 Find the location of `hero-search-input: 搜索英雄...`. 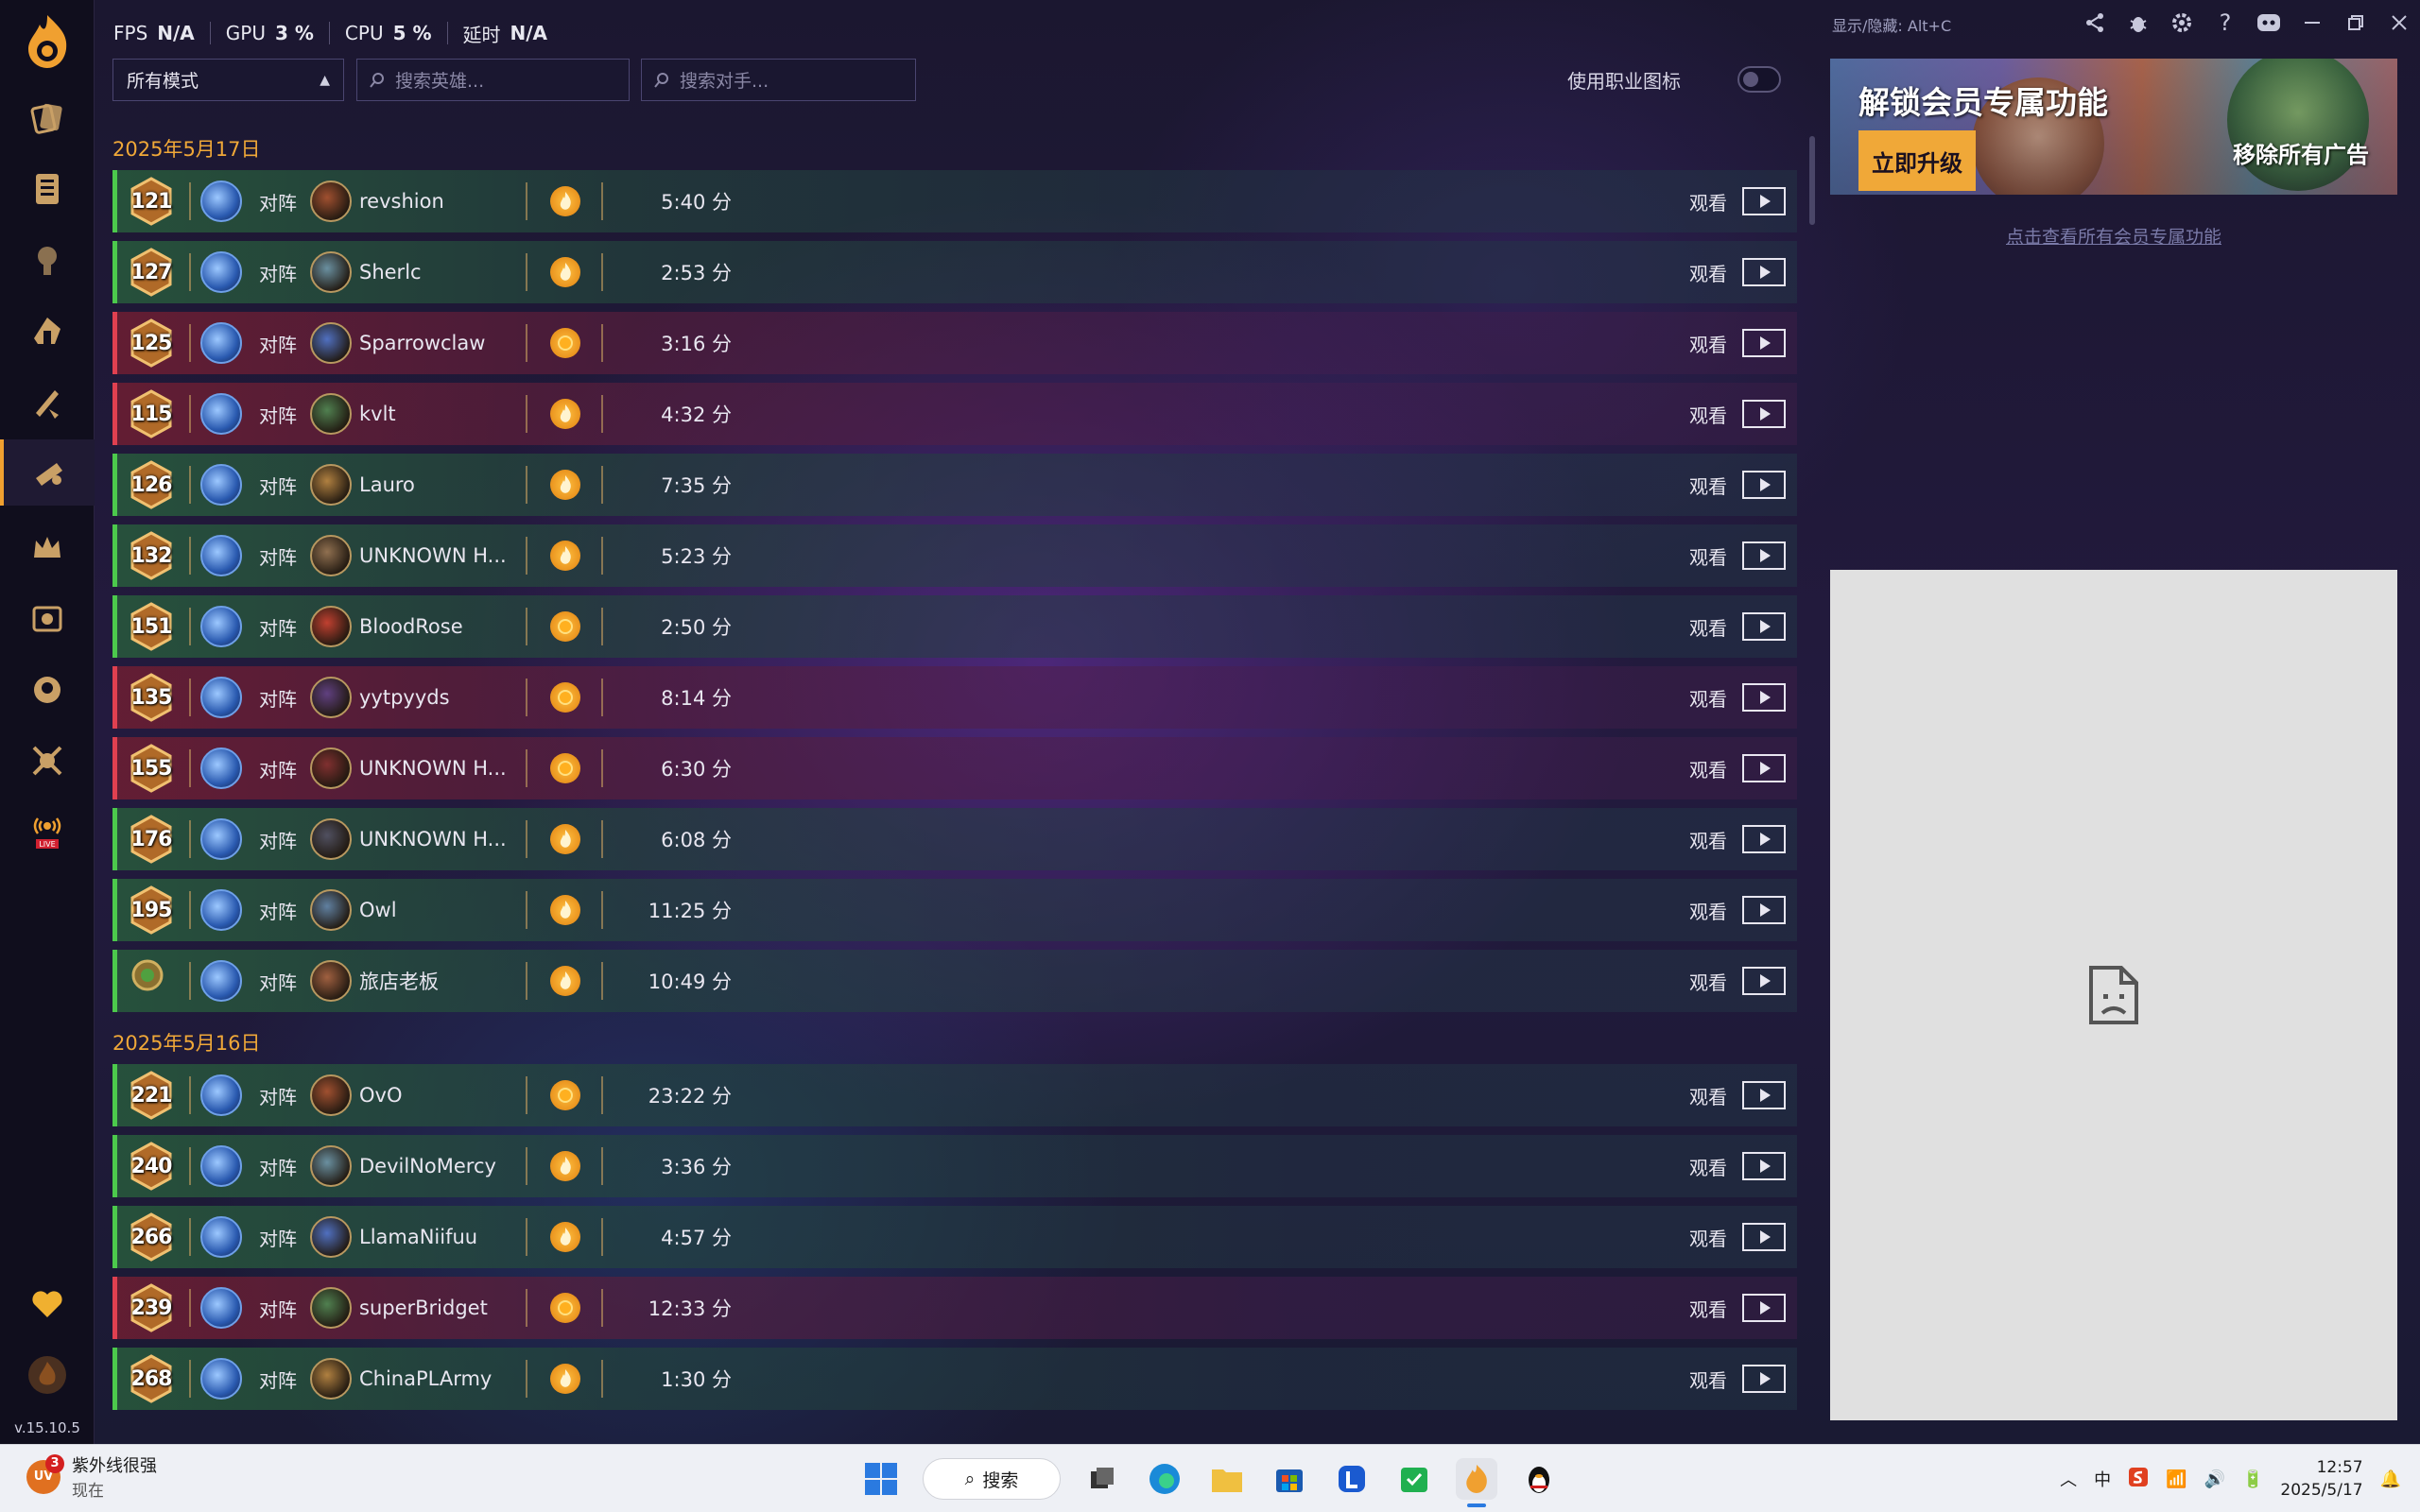

hero-search-input: 搜索英雄... is located at coordinates (493, 80).